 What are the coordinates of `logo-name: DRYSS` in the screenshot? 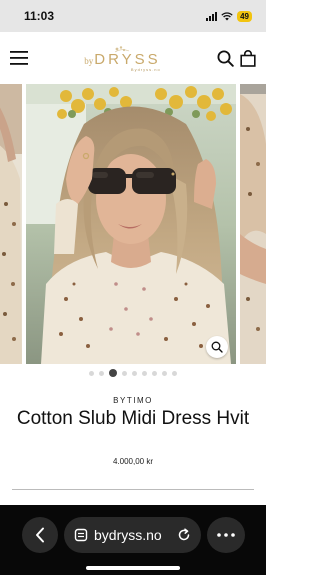 It's located at (127, 59).